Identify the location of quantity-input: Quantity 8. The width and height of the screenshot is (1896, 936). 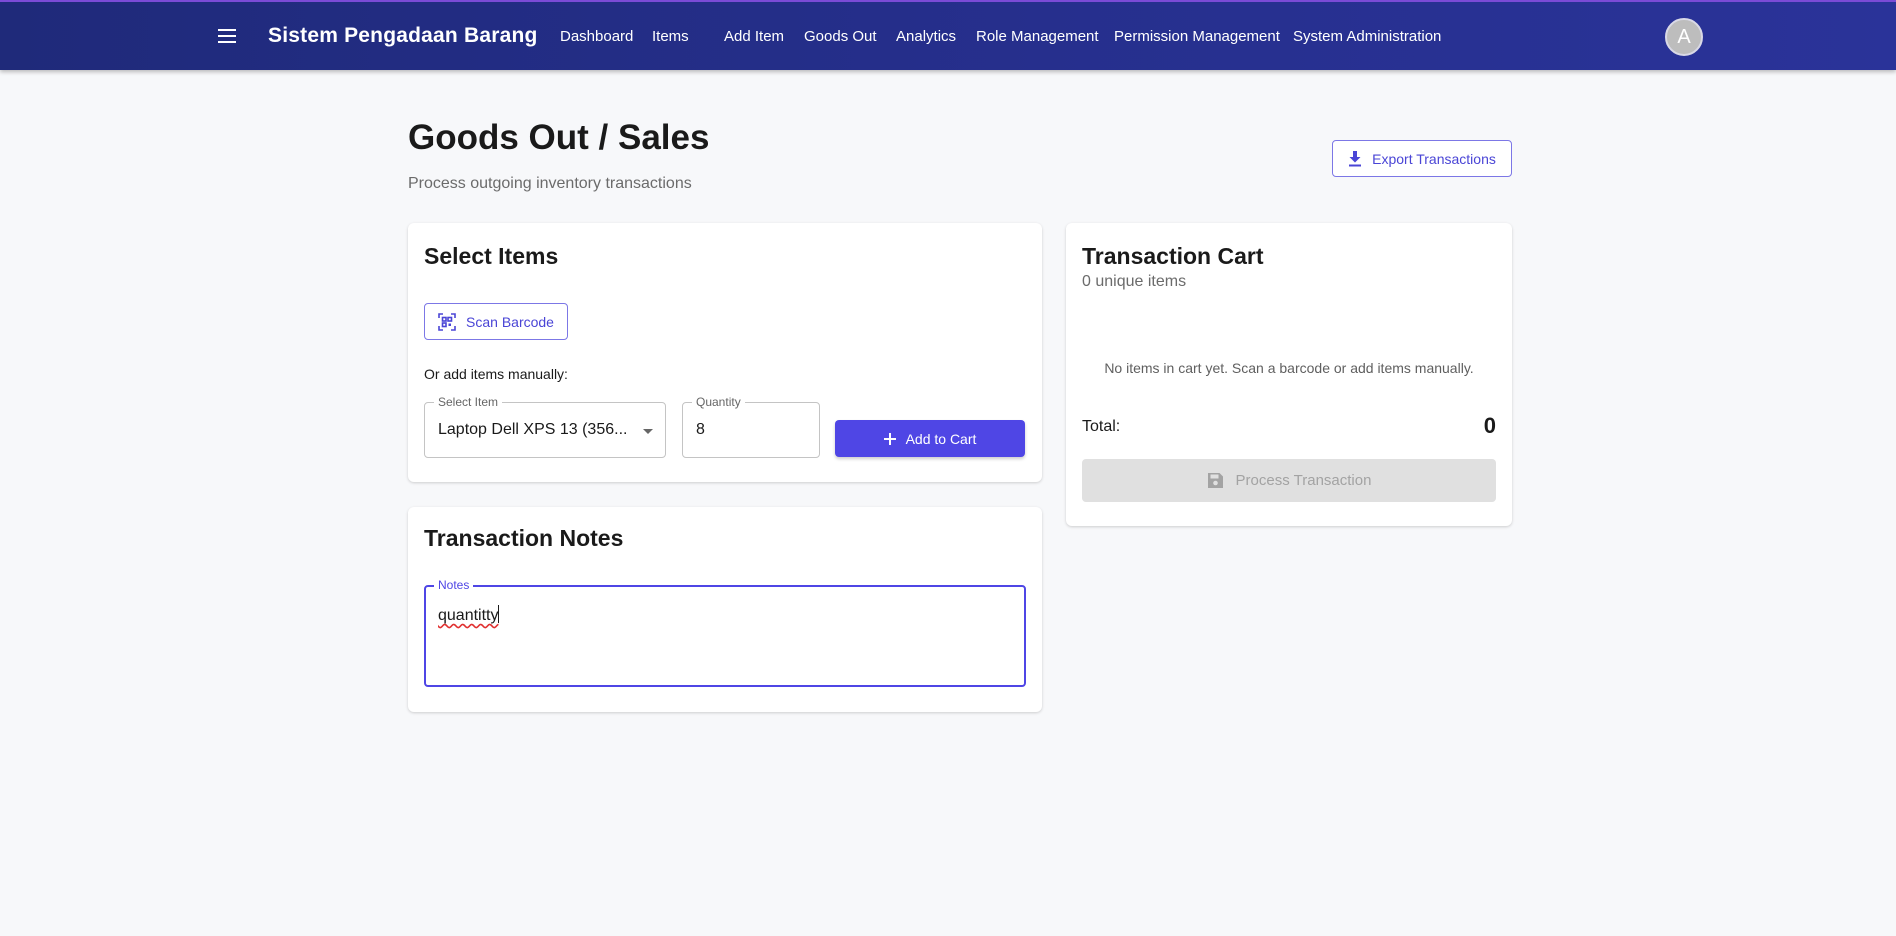
(751, 426).